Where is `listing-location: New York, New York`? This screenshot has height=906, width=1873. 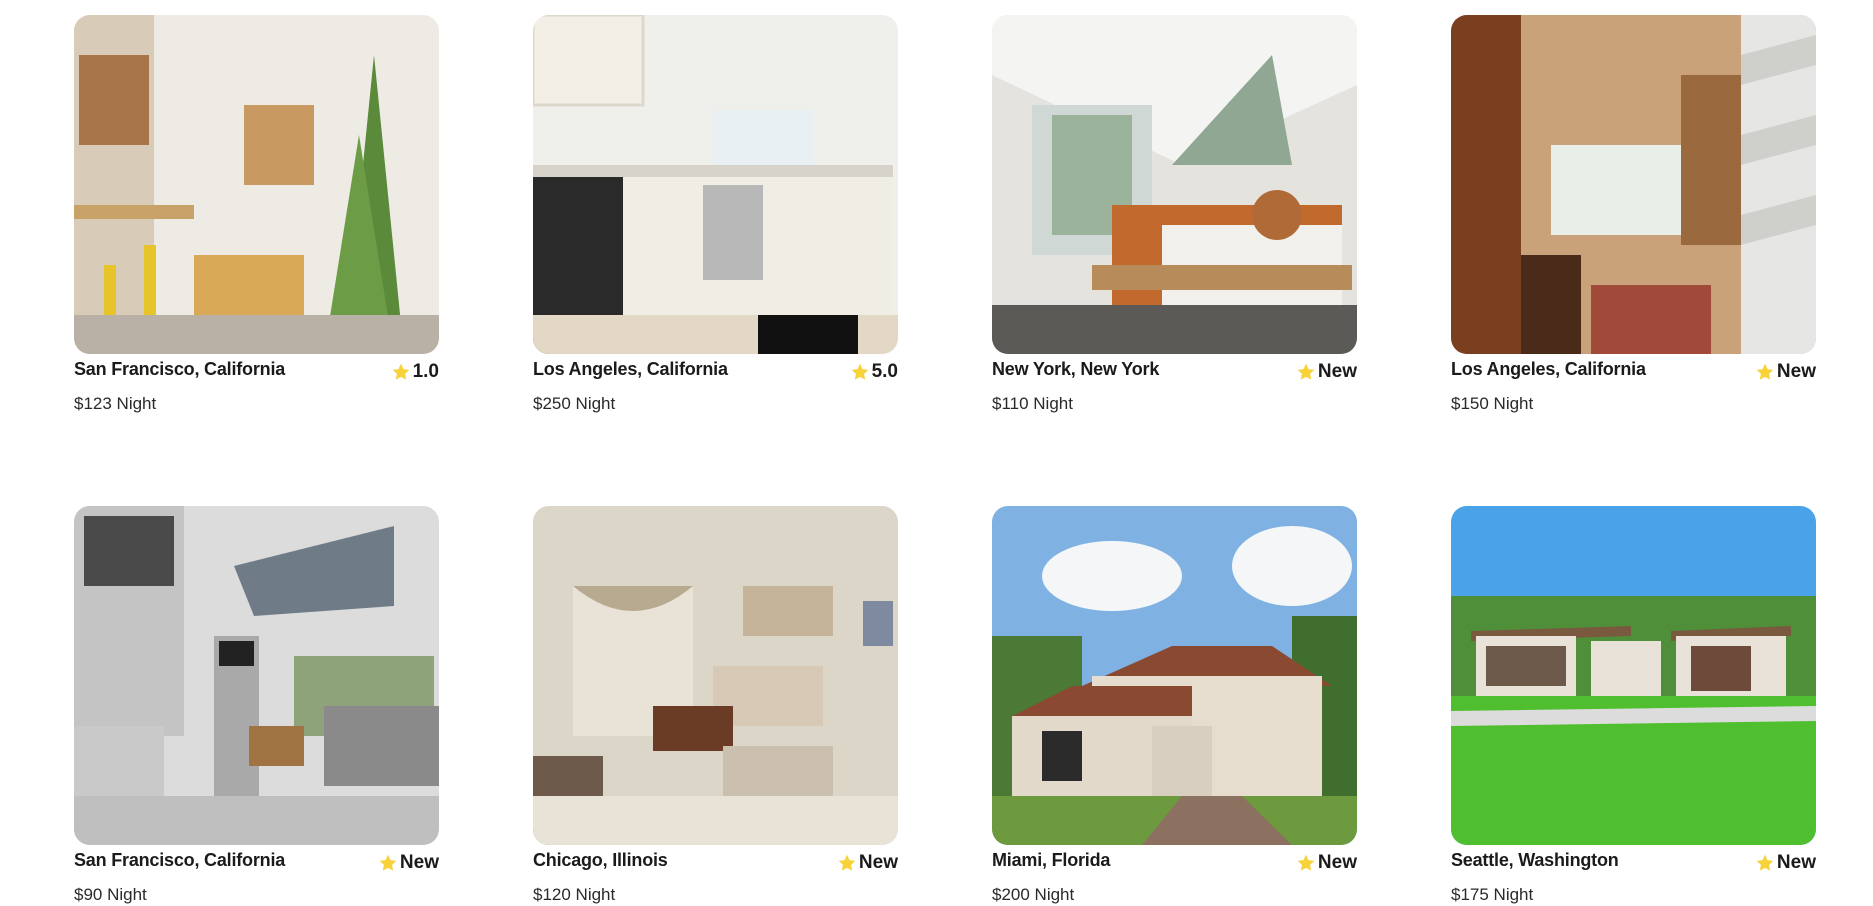
listing-location: New York, New York is located at coordinates (1076, 369).